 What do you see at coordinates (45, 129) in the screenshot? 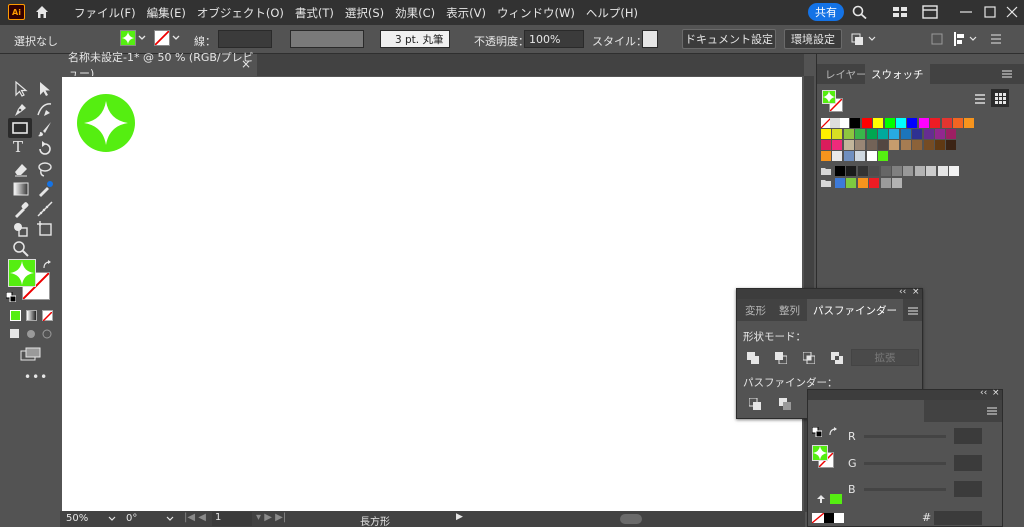
I see `paintbrush-tool-icon` at bounding box center [45, 129].